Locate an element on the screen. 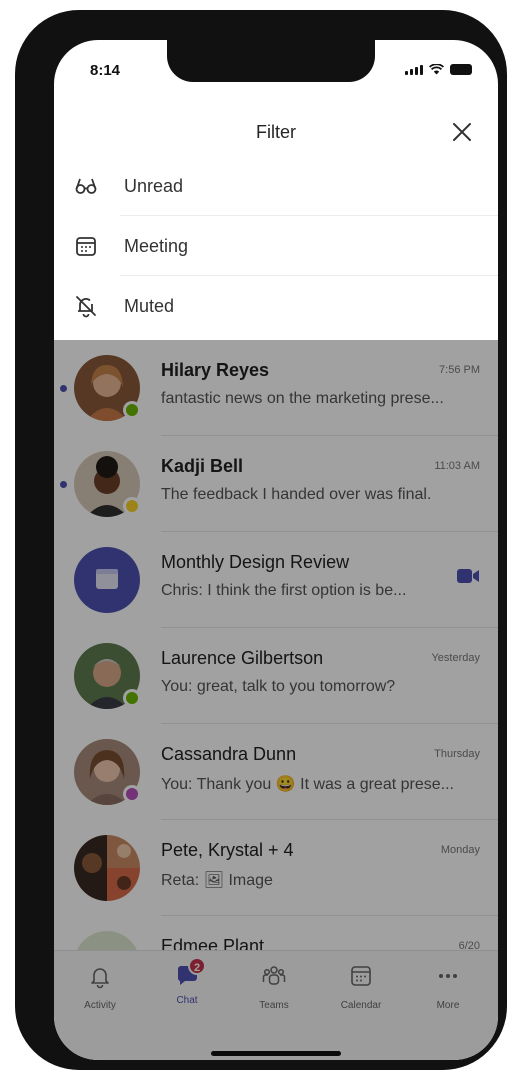  battery-icon is located at coordinates (461, 69).